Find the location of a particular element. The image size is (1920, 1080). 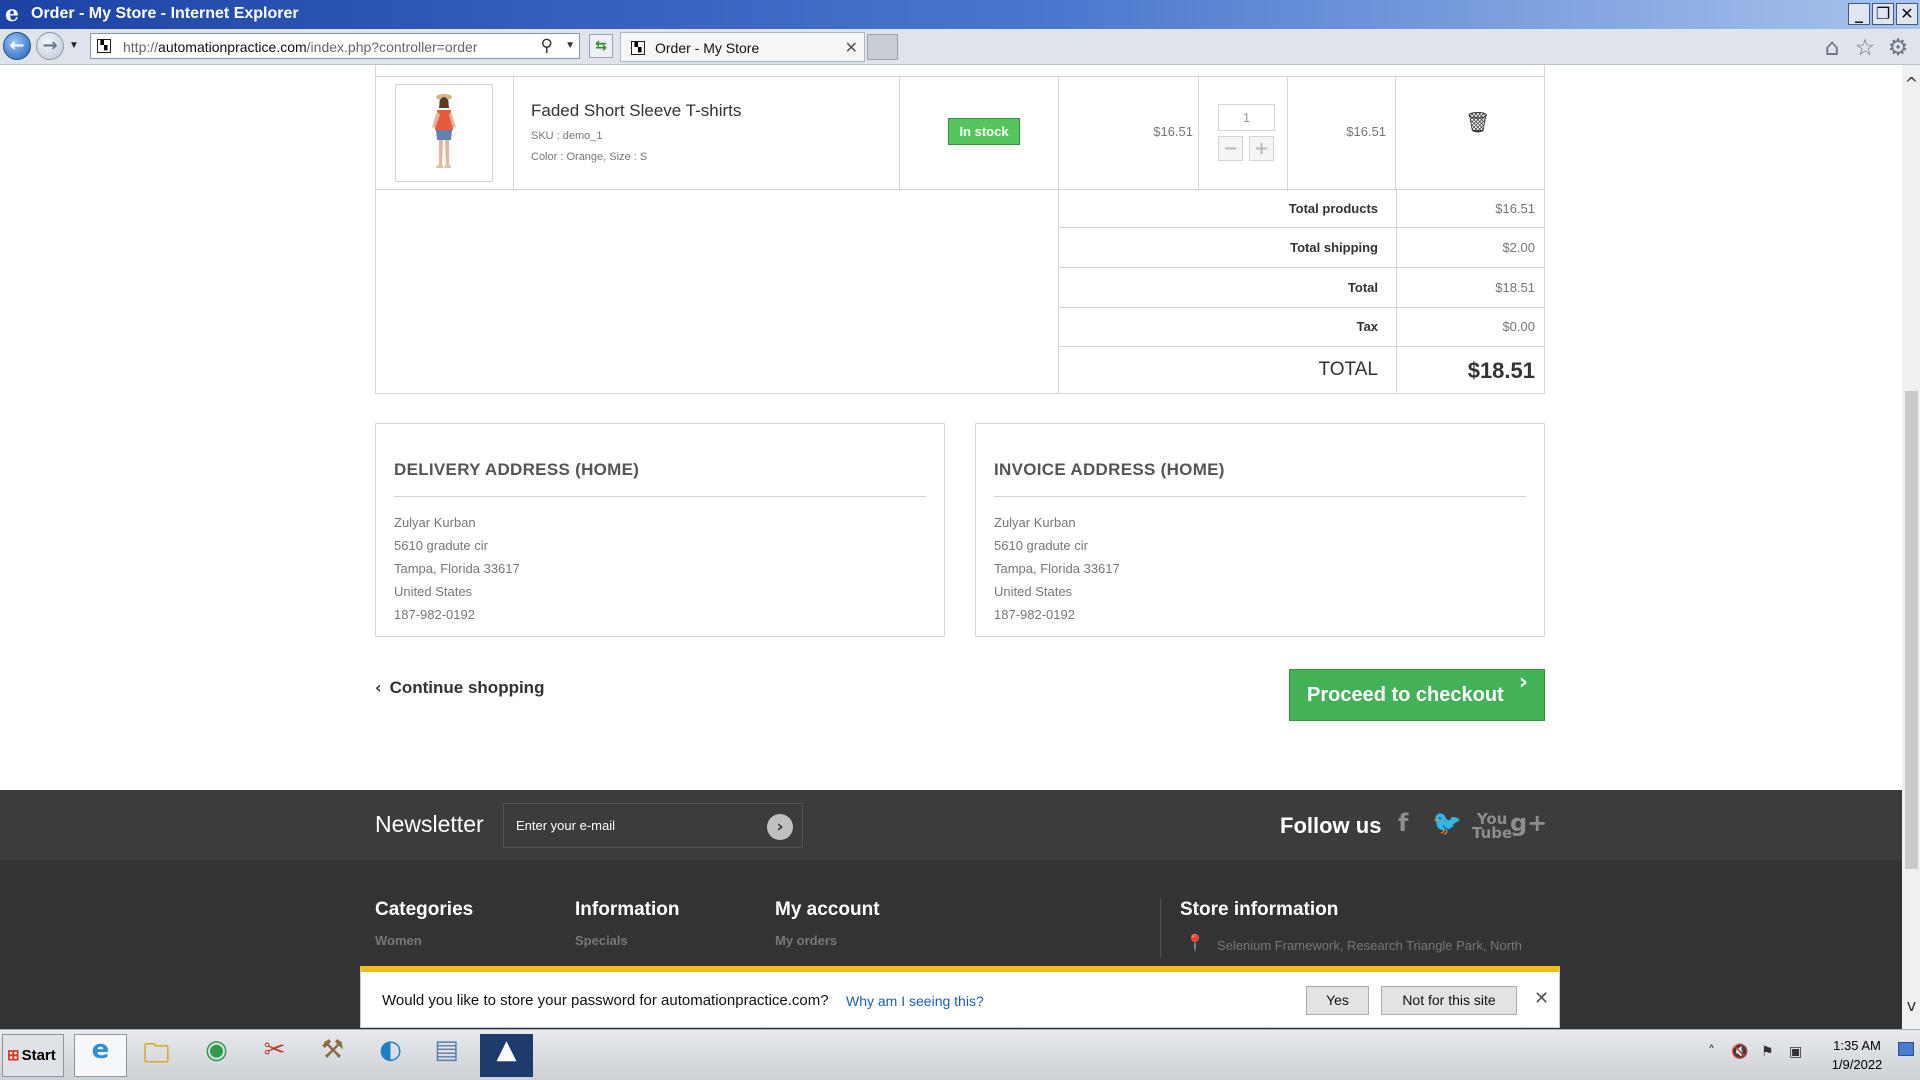

total-shipping-label: Total shipping is located at coordinates (1334, 247).